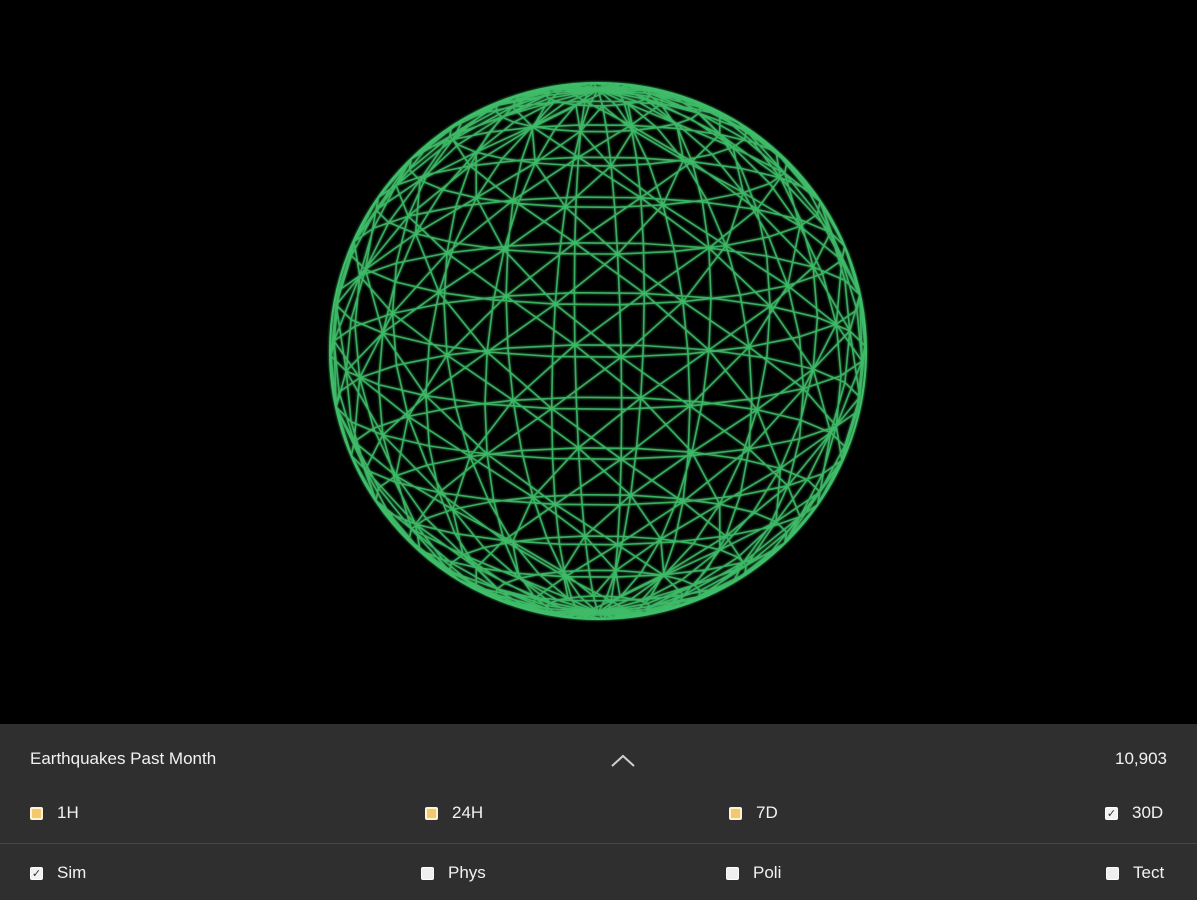  Describe the element at coordinates (1149, 872) in the screenshot. I see `style-tect-label: Tect` at that location.